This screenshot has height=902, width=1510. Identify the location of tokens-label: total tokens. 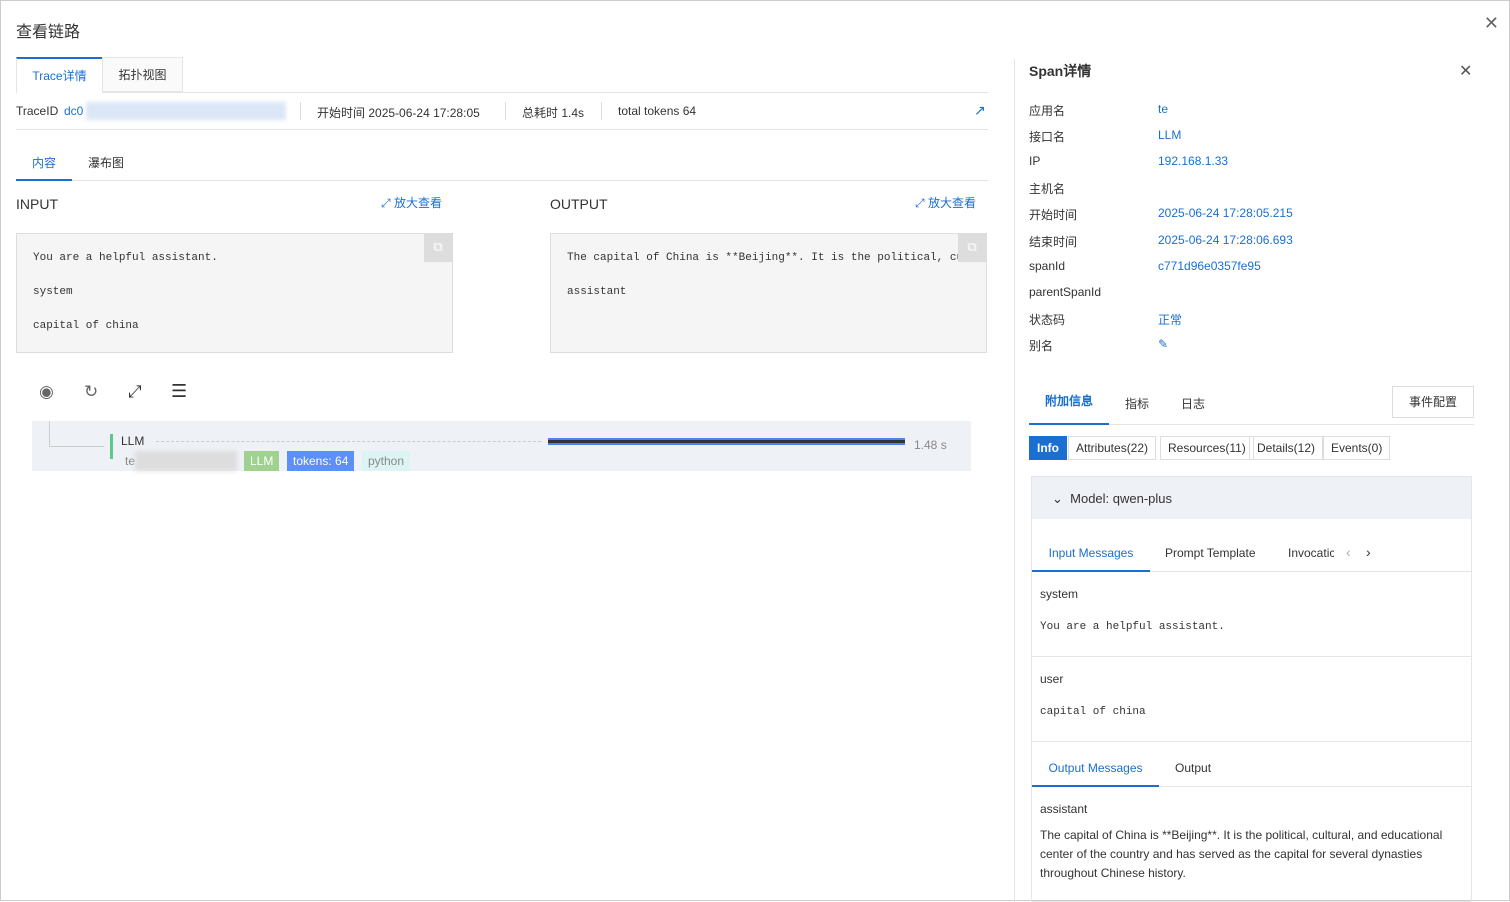
(649, 111).